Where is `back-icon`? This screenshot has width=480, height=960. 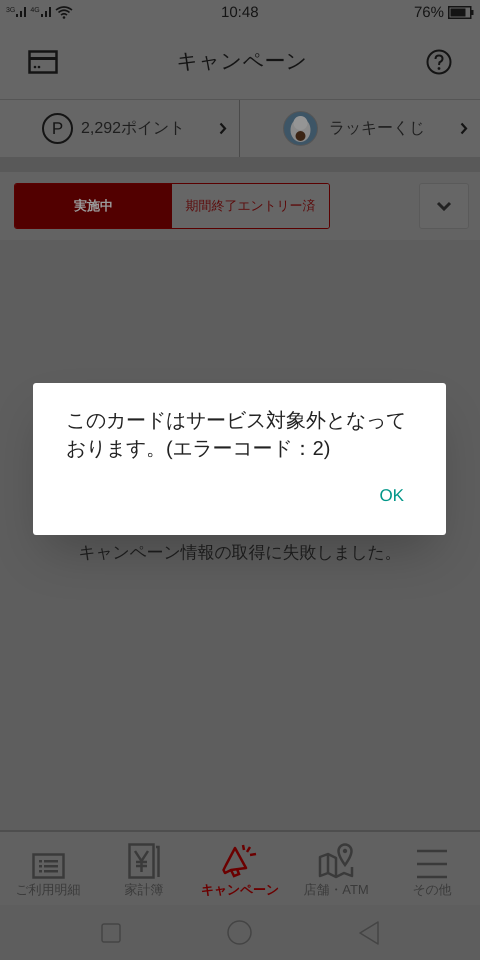
back-icon is located at coordinates (369, 932).